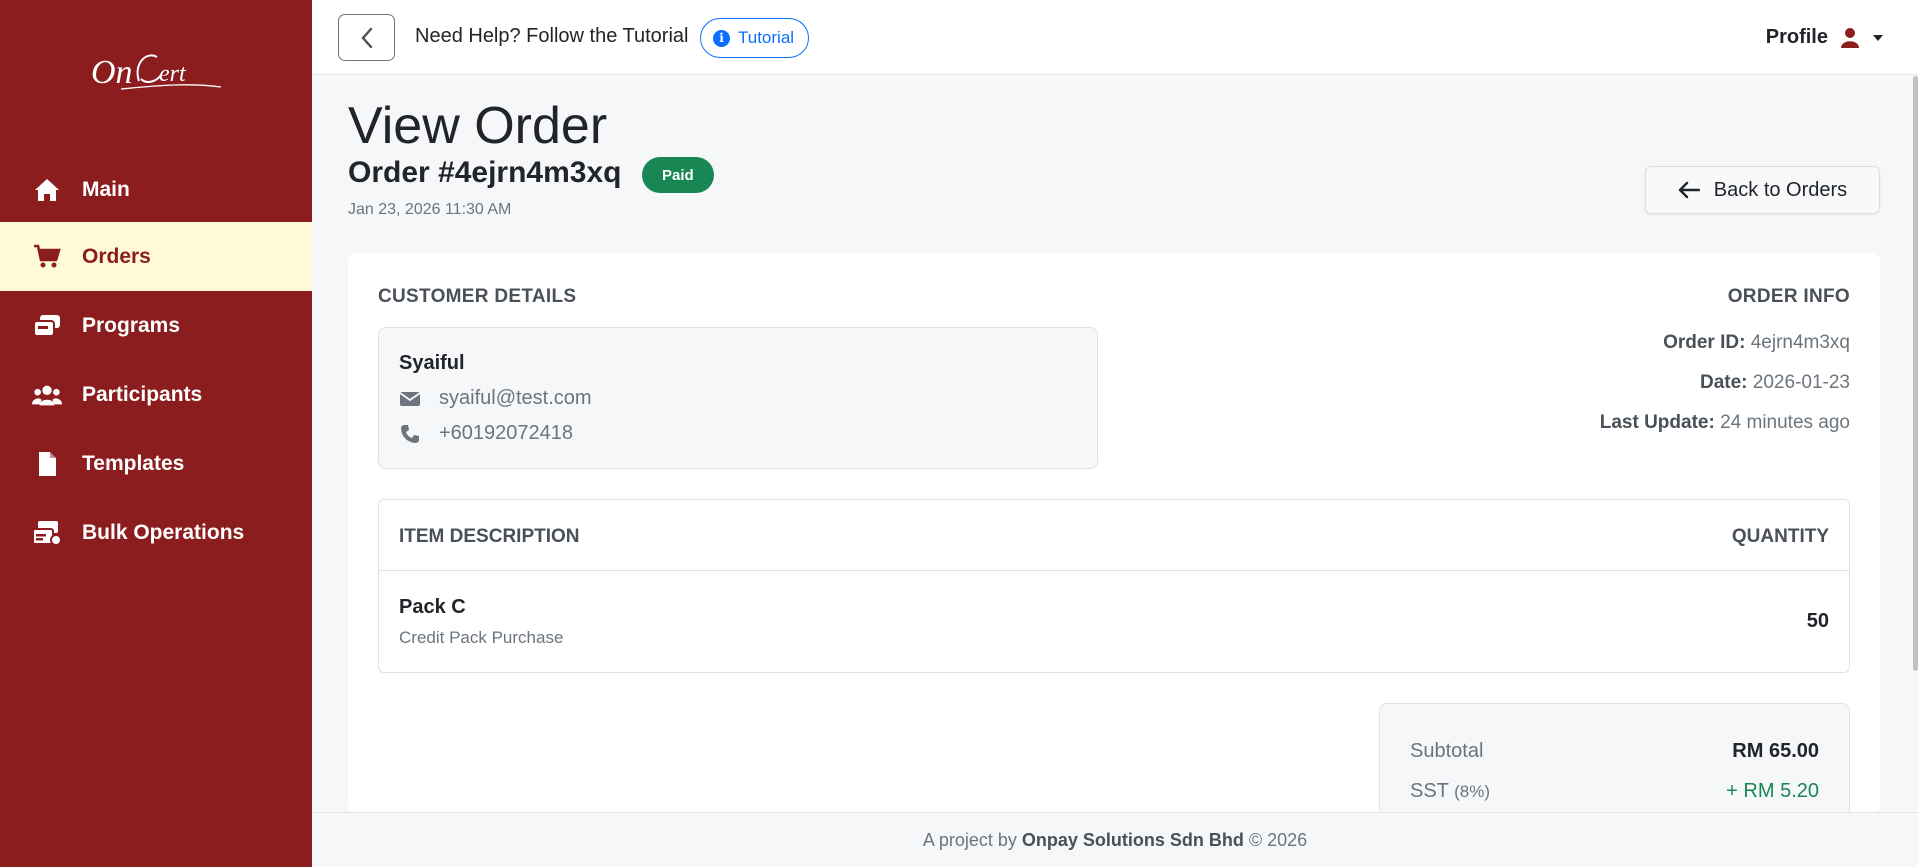 The height and width of the screenshot is (867, 1918). Describe the element at coordinates (173, 74) in the screenshot. I see `svg-text: ert` at that location.